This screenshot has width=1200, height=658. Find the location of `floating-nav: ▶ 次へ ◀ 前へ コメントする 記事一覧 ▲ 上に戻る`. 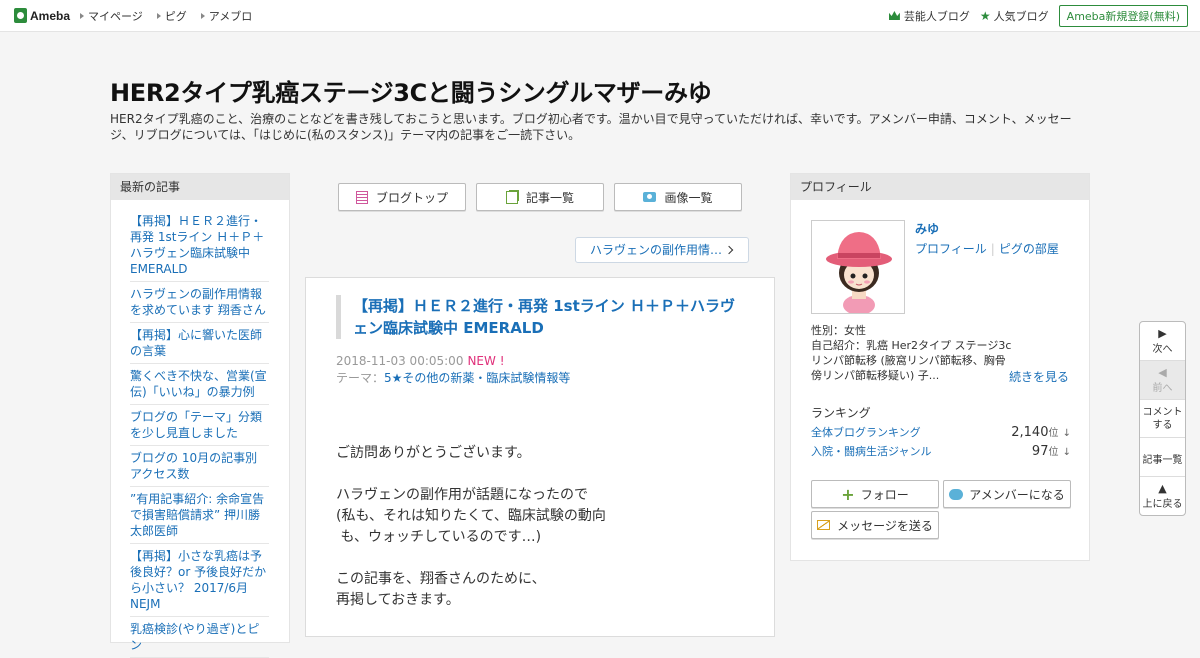

floating-nav: ▶ 次へ ◀ 前へ コメントする 記事一覧 ▲ 上に戻る is located at coordinates (1162, 418).